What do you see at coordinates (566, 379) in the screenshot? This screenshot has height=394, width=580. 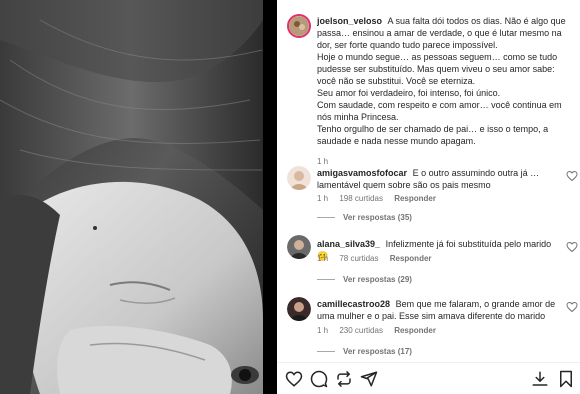 I see `save-icon` at bounding box center [566, 379].